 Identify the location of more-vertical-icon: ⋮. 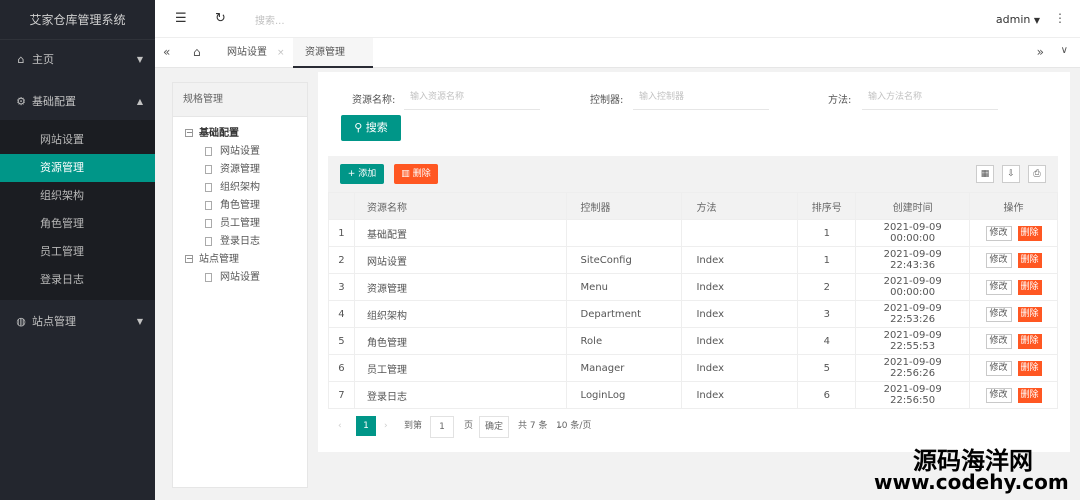
(1060, 18).